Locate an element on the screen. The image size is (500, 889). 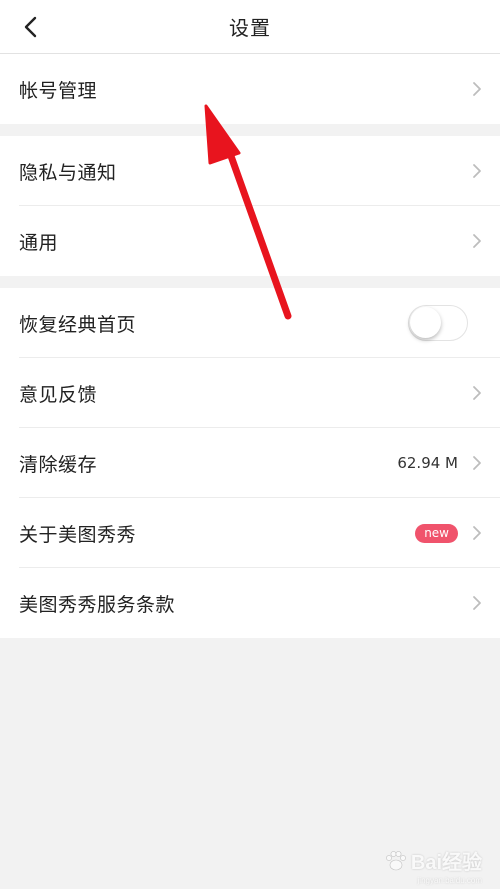
settings-row-account-management: 帐号管理 is located at coordinates (250, 89).